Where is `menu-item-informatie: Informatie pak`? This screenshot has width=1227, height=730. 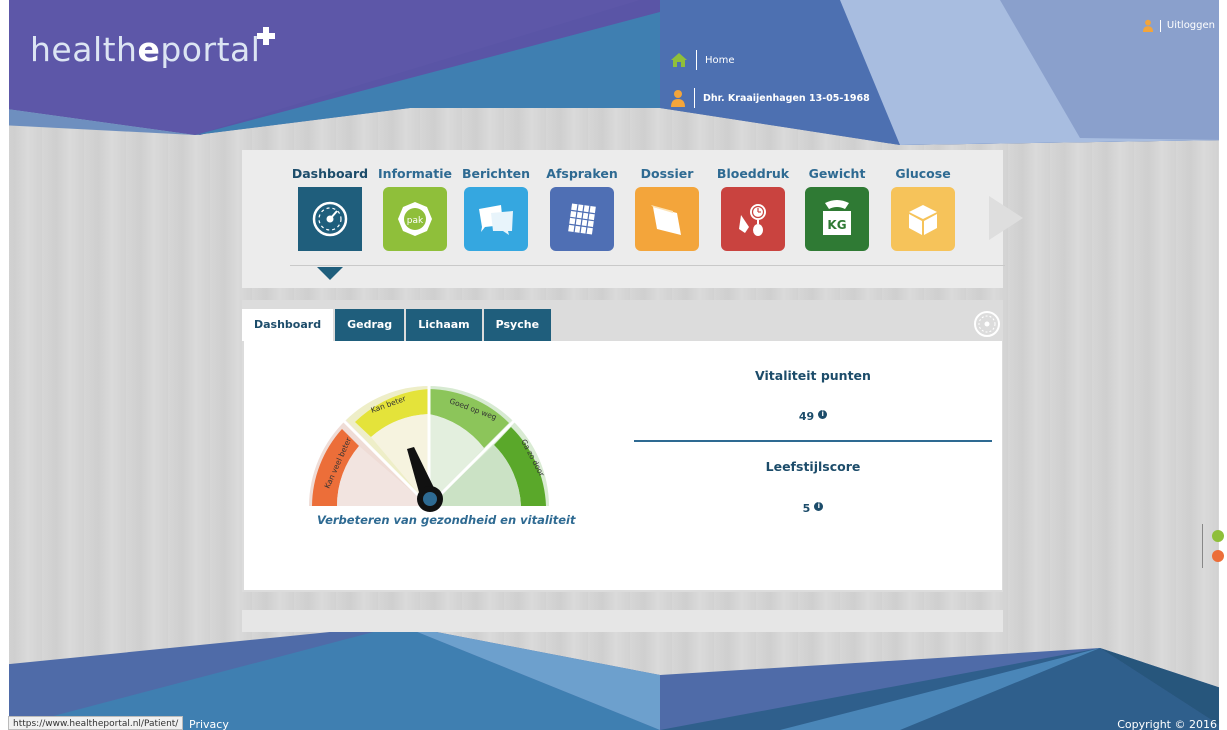 menu-item-informatie: Informatie pak is located at coordinates (415, 208).